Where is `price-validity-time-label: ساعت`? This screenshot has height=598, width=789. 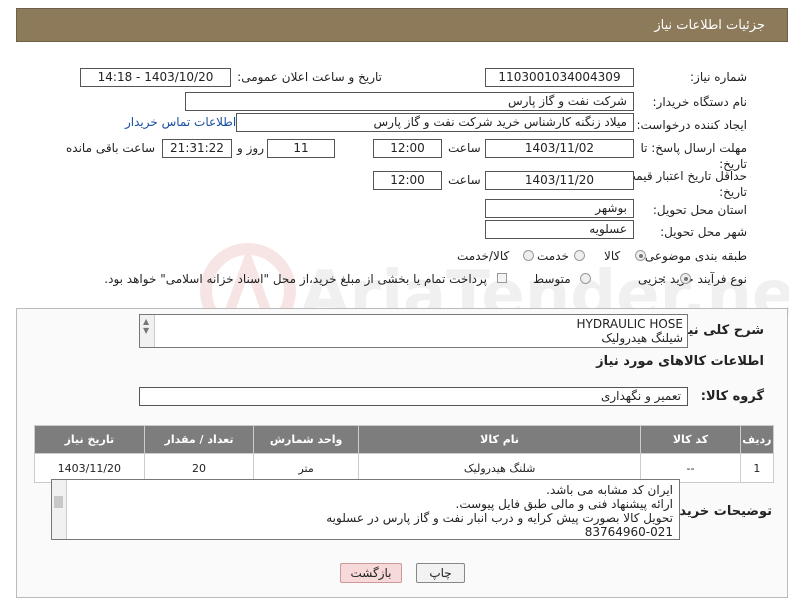 price-validity-time-label: ساعت is located at coordinates (464, 180).